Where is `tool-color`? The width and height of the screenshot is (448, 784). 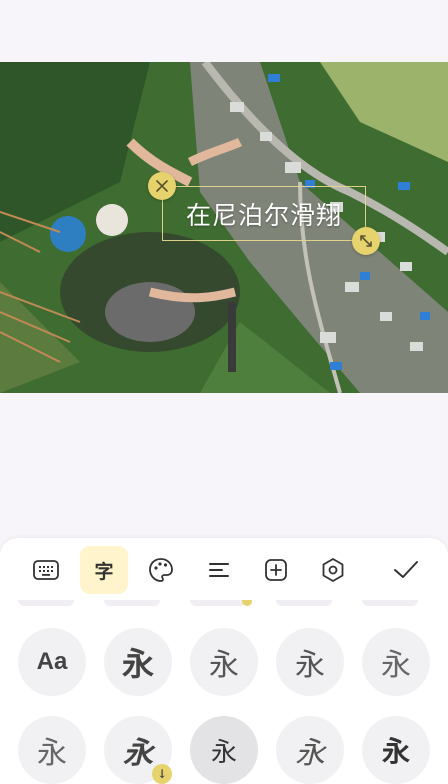 tool-color is located at coordinates (161, 570).